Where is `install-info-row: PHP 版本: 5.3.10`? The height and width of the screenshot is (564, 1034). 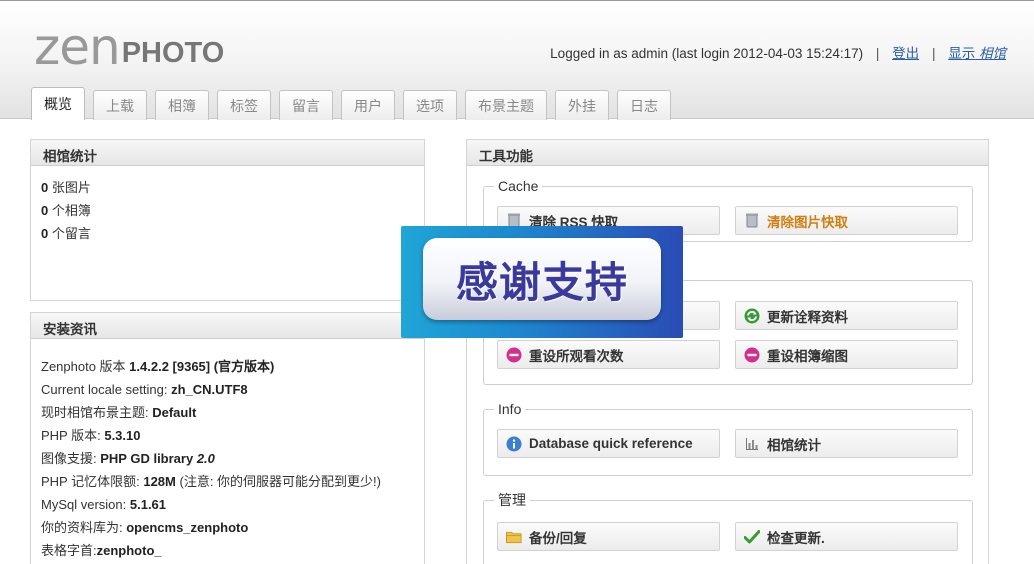
install-info-row: PHP 版本: 5.3.10 is located at coordinates (91, 435).